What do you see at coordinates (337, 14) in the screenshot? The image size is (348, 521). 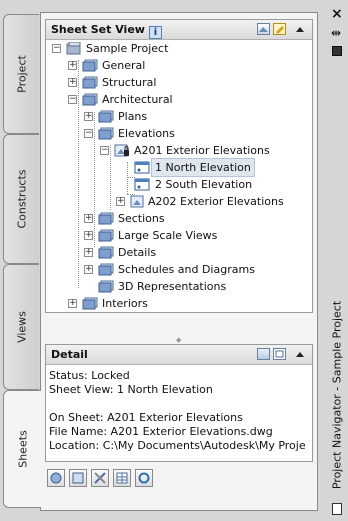 I see `close-icon: ×` at bounding box center [337, 14].